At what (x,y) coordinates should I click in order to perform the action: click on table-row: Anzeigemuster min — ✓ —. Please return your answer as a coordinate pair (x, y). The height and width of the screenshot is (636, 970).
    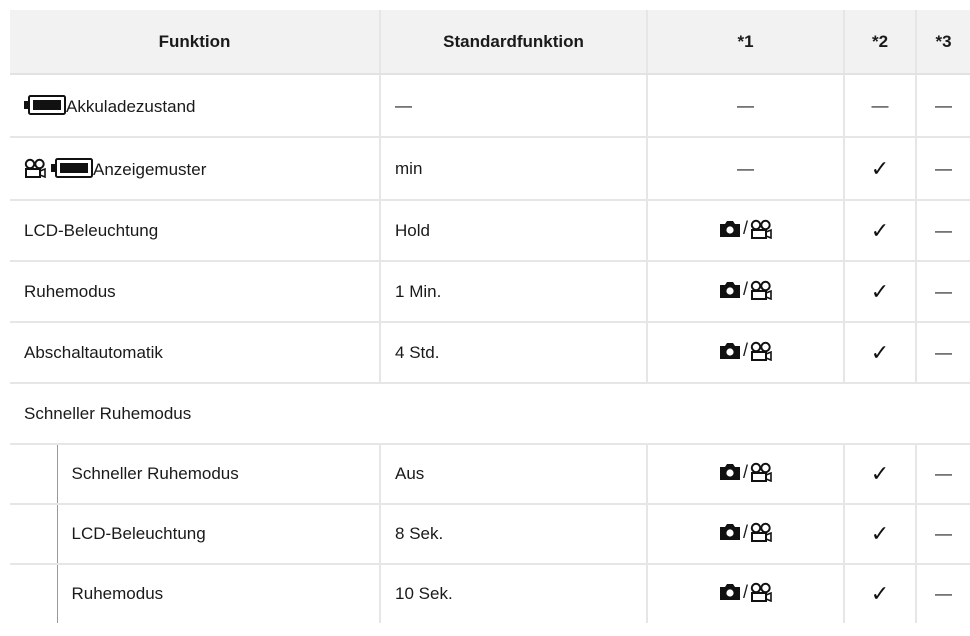
    Looking at the image, I should click on (490, 169).